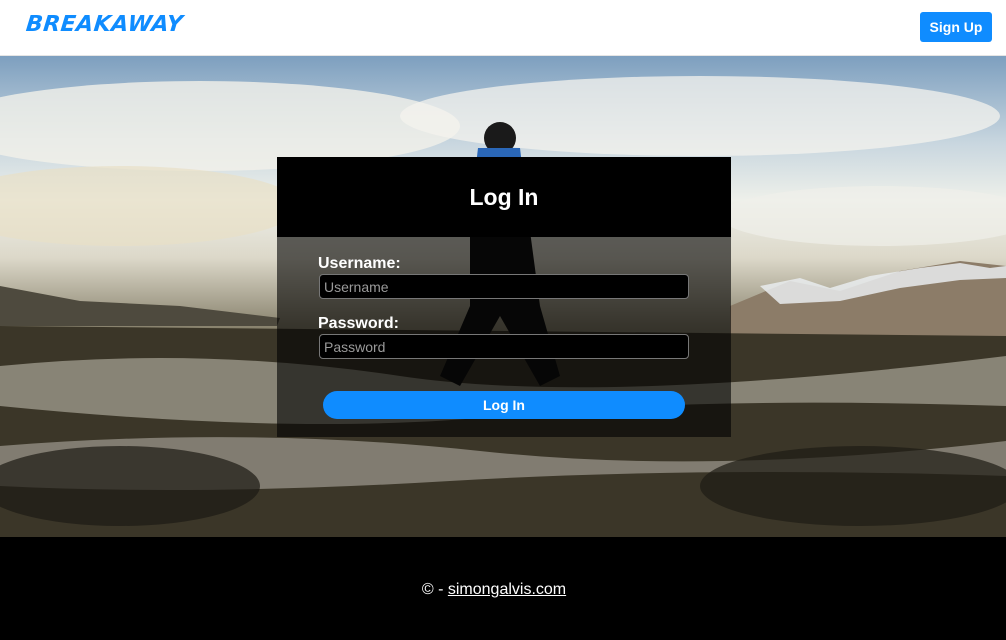 The height and width of the screenshot is (640, 1006). What do you see at coordinates (359, 263) in the screenshot?
I see `username-label: Username:` at bounding box center [359, 263].